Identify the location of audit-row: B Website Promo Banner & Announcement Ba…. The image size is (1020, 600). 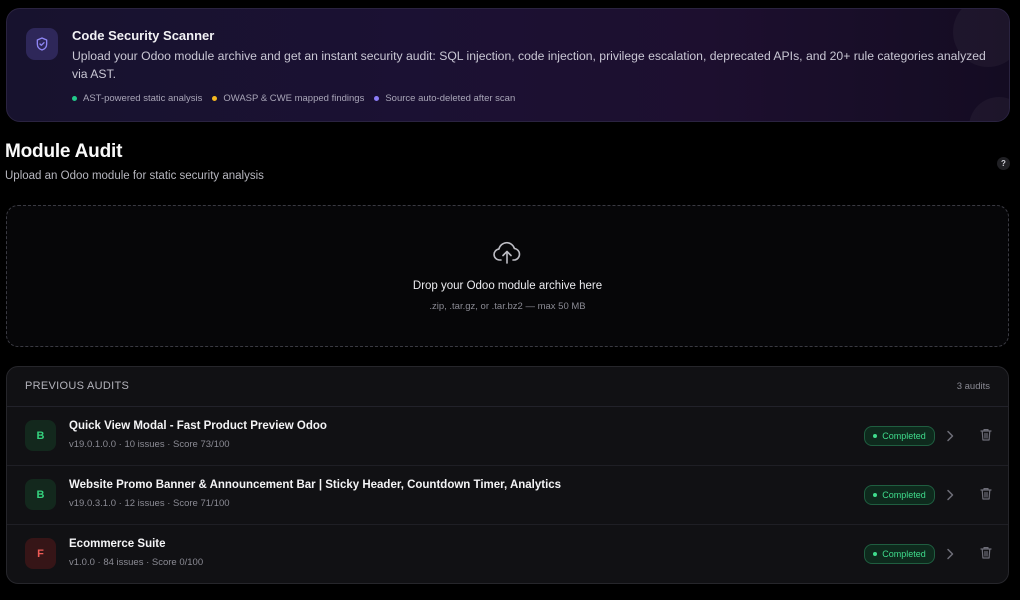
(507, 495).